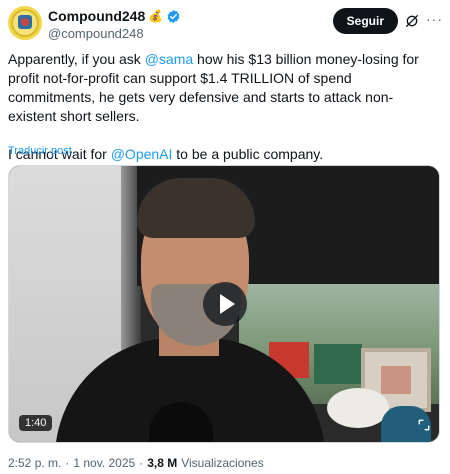  Describe the element at coordinates (156, 16) in the screenshot. I see `money-bag-icon: 💰` at that location.